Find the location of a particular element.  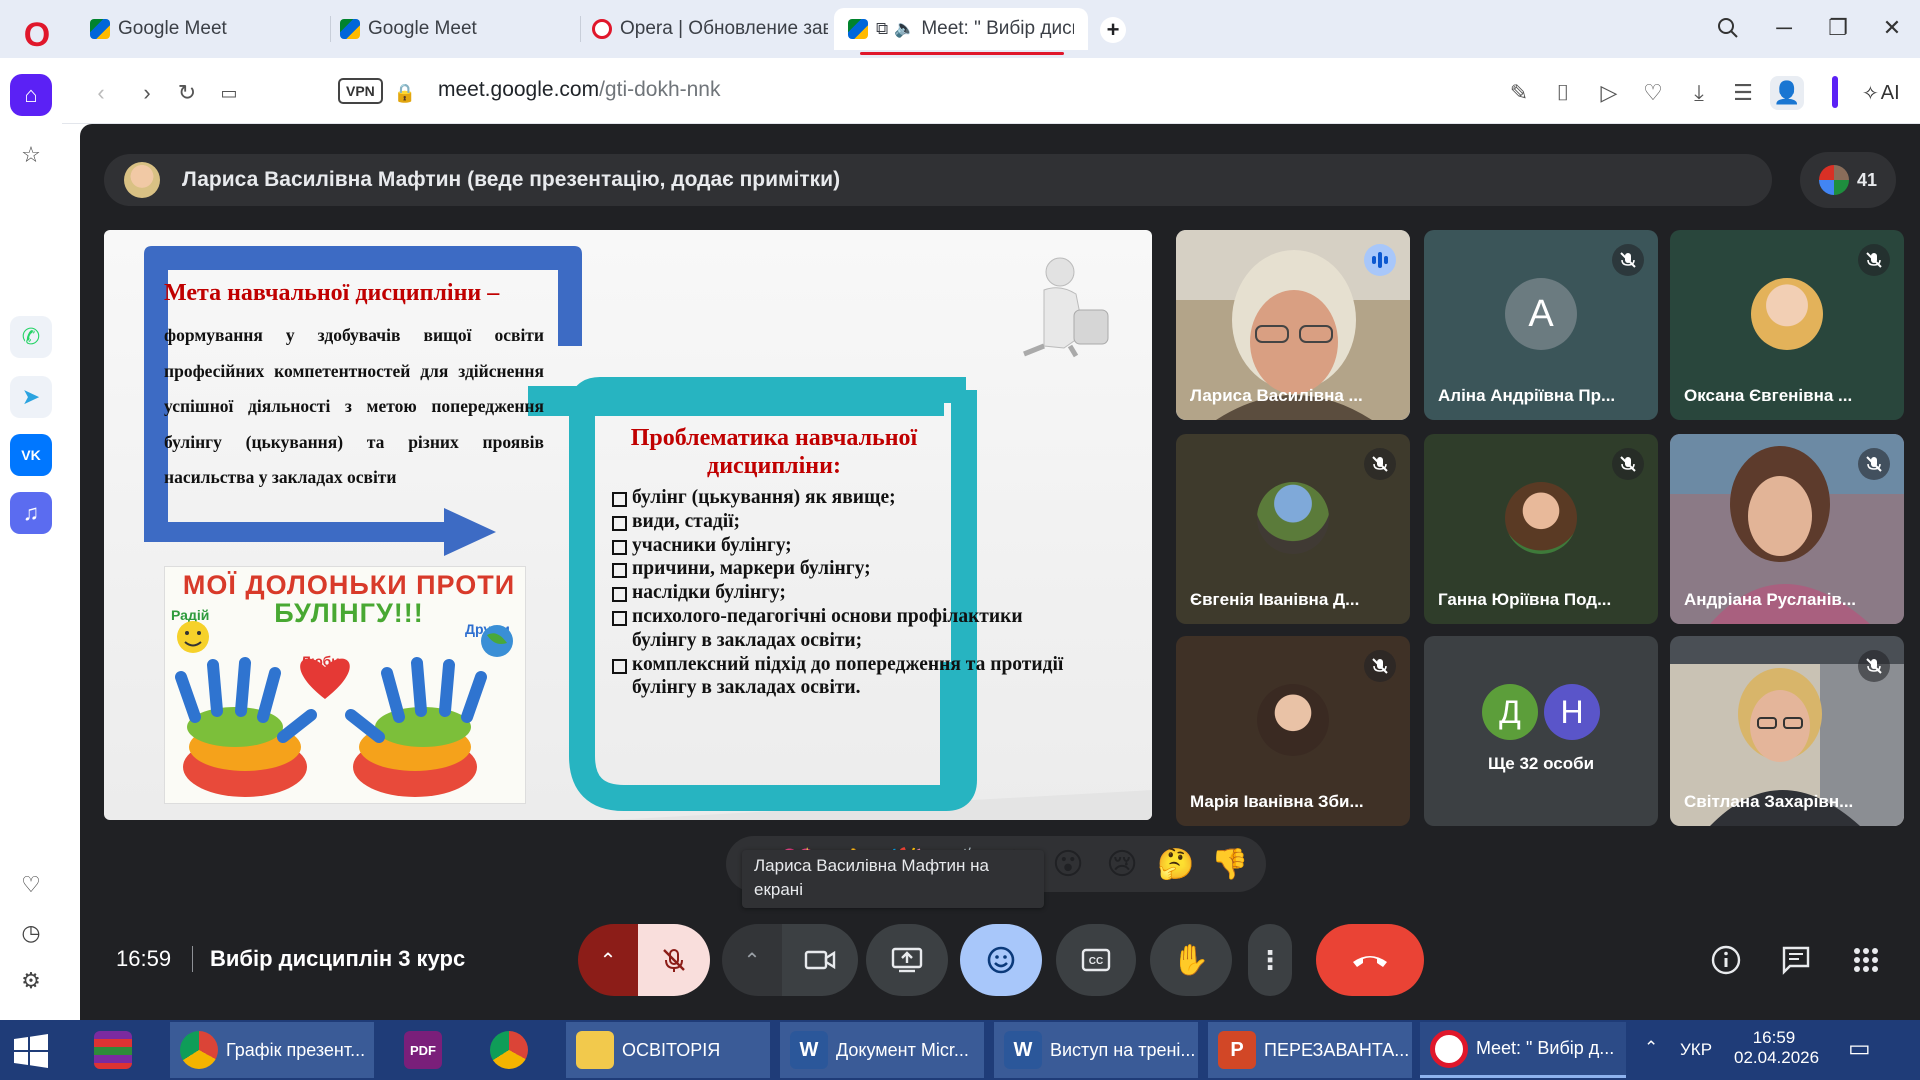

taskbar-clock: 16:59 02.04.2026 is located at coordinates (1777, 1048).